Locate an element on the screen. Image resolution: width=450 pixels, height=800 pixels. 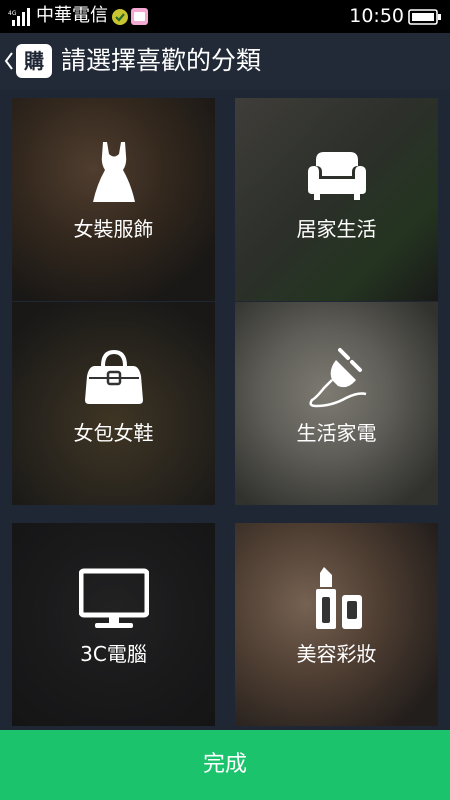
app-logo: 購 is located at coordinates (34, 61).